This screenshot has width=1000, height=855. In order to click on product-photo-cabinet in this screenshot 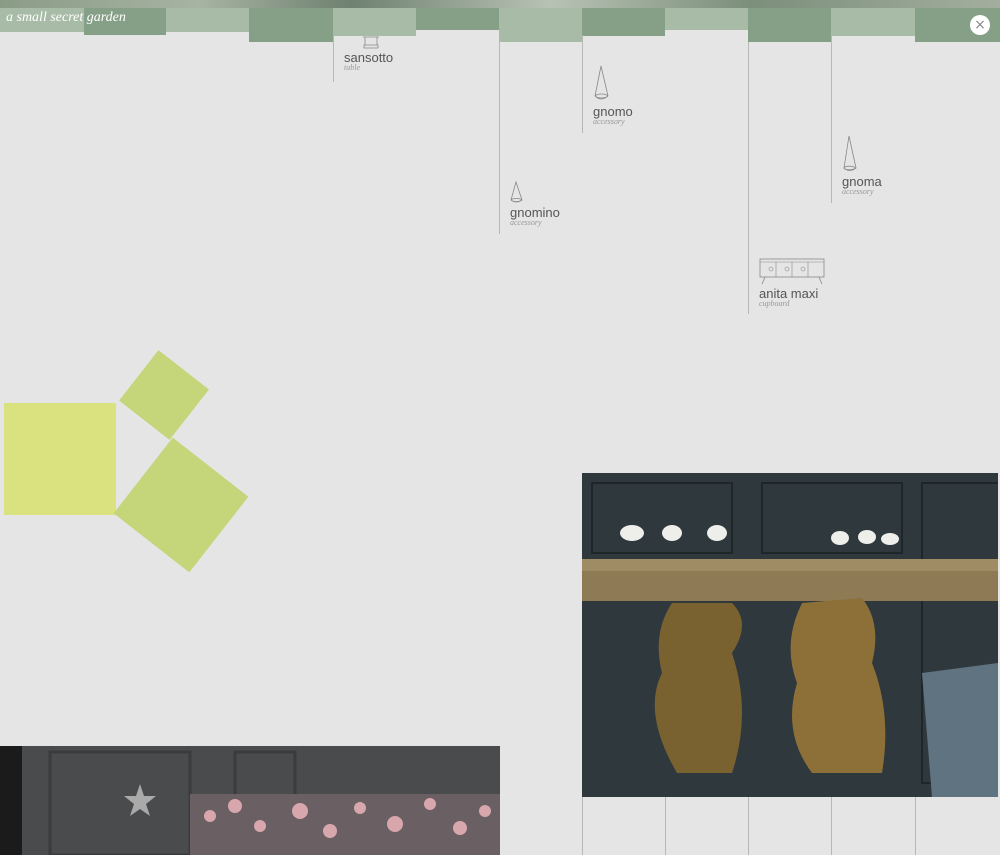, I will do `click(250, 800)`.